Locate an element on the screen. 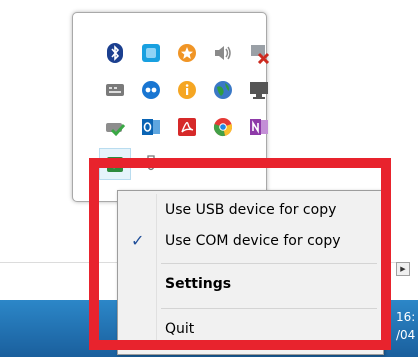  globe-icon is located at coordinates (223, 90).